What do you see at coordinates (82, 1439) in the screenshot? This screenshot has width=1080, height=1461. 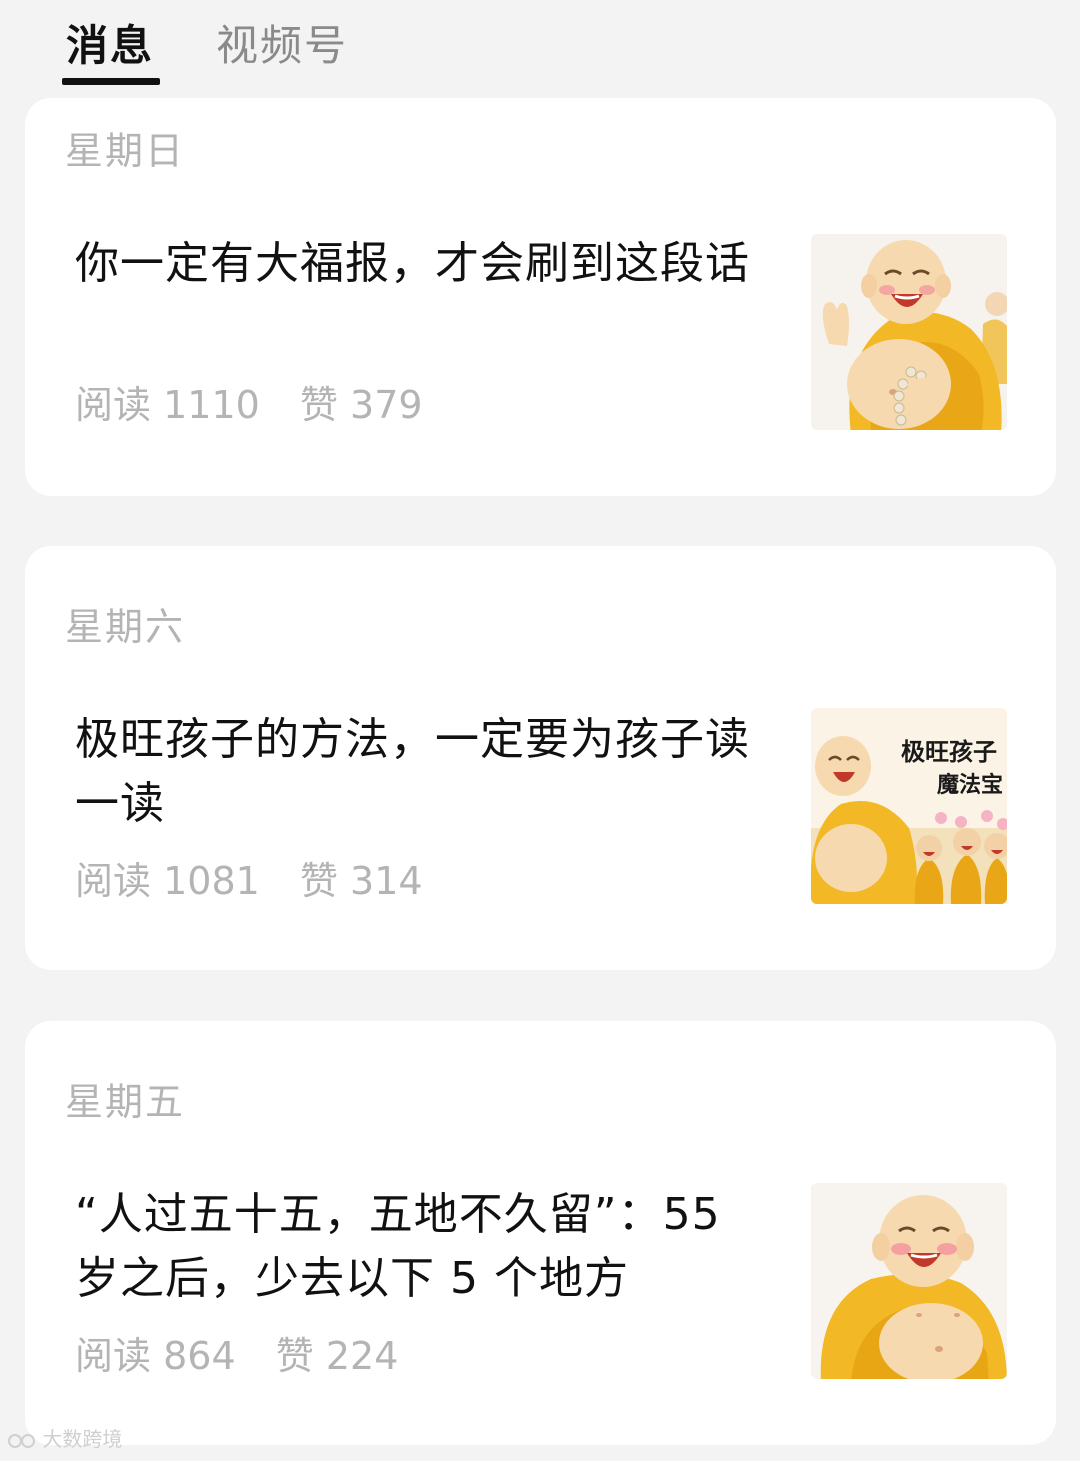 I see `watermark-text: 大数跨境` at bounding box center [82, 1439].